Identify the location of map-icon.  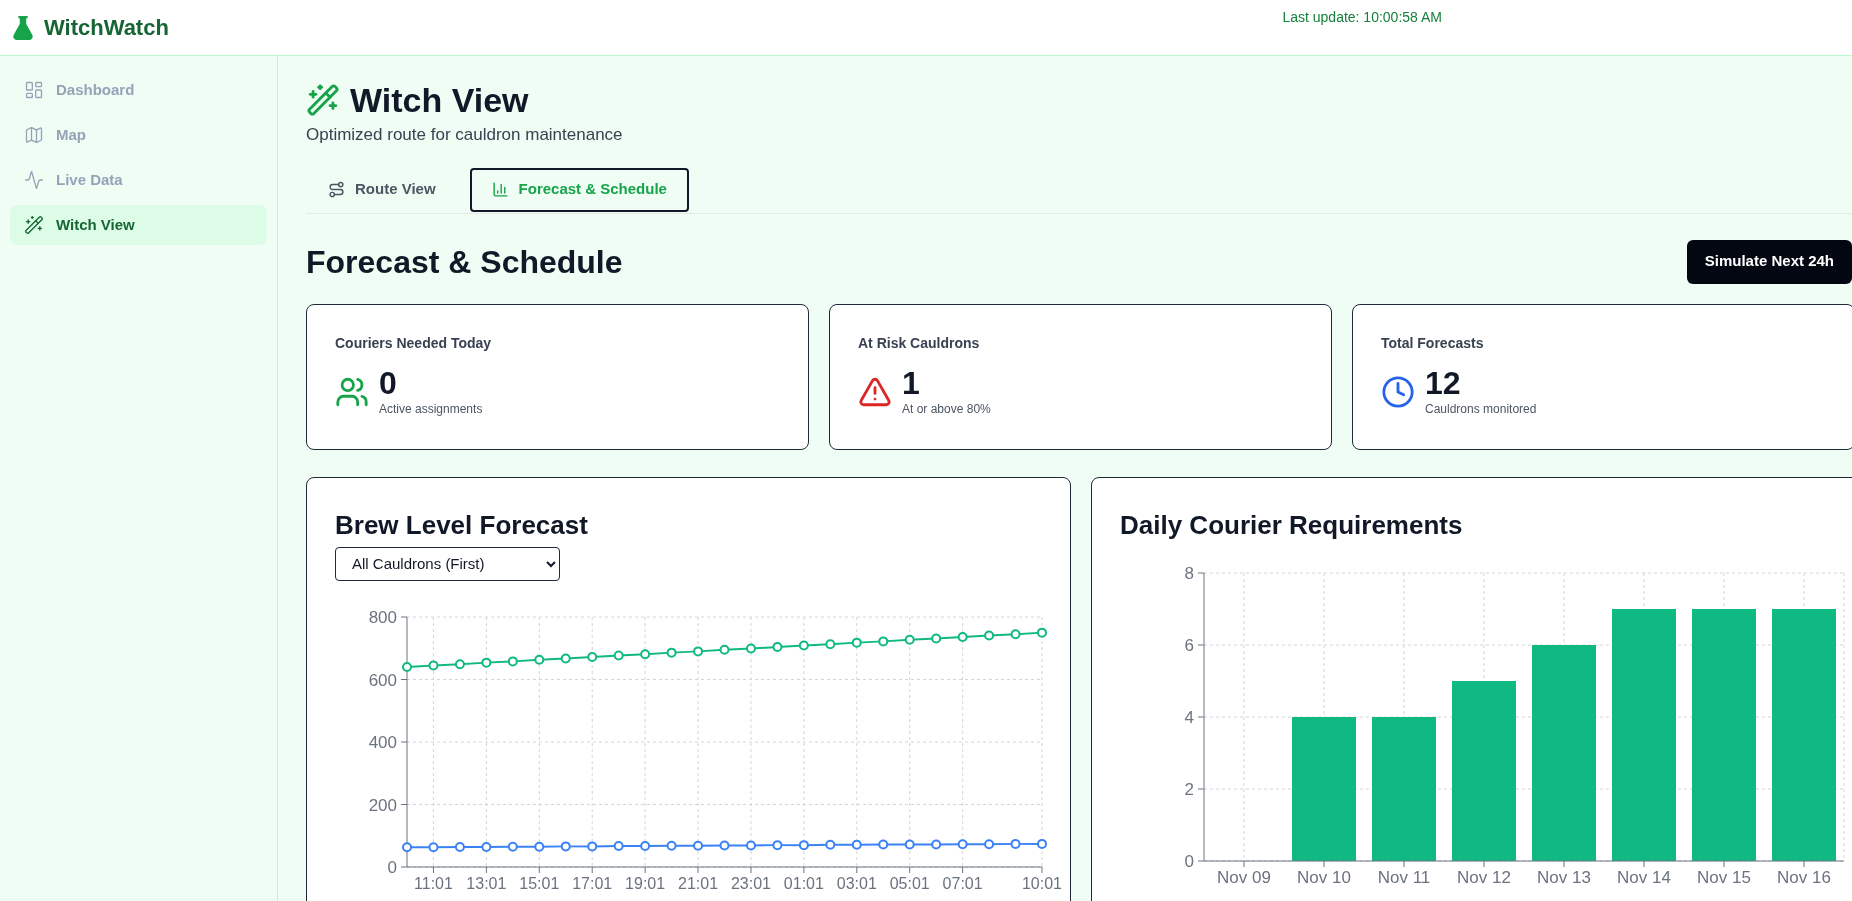
(34, 135).